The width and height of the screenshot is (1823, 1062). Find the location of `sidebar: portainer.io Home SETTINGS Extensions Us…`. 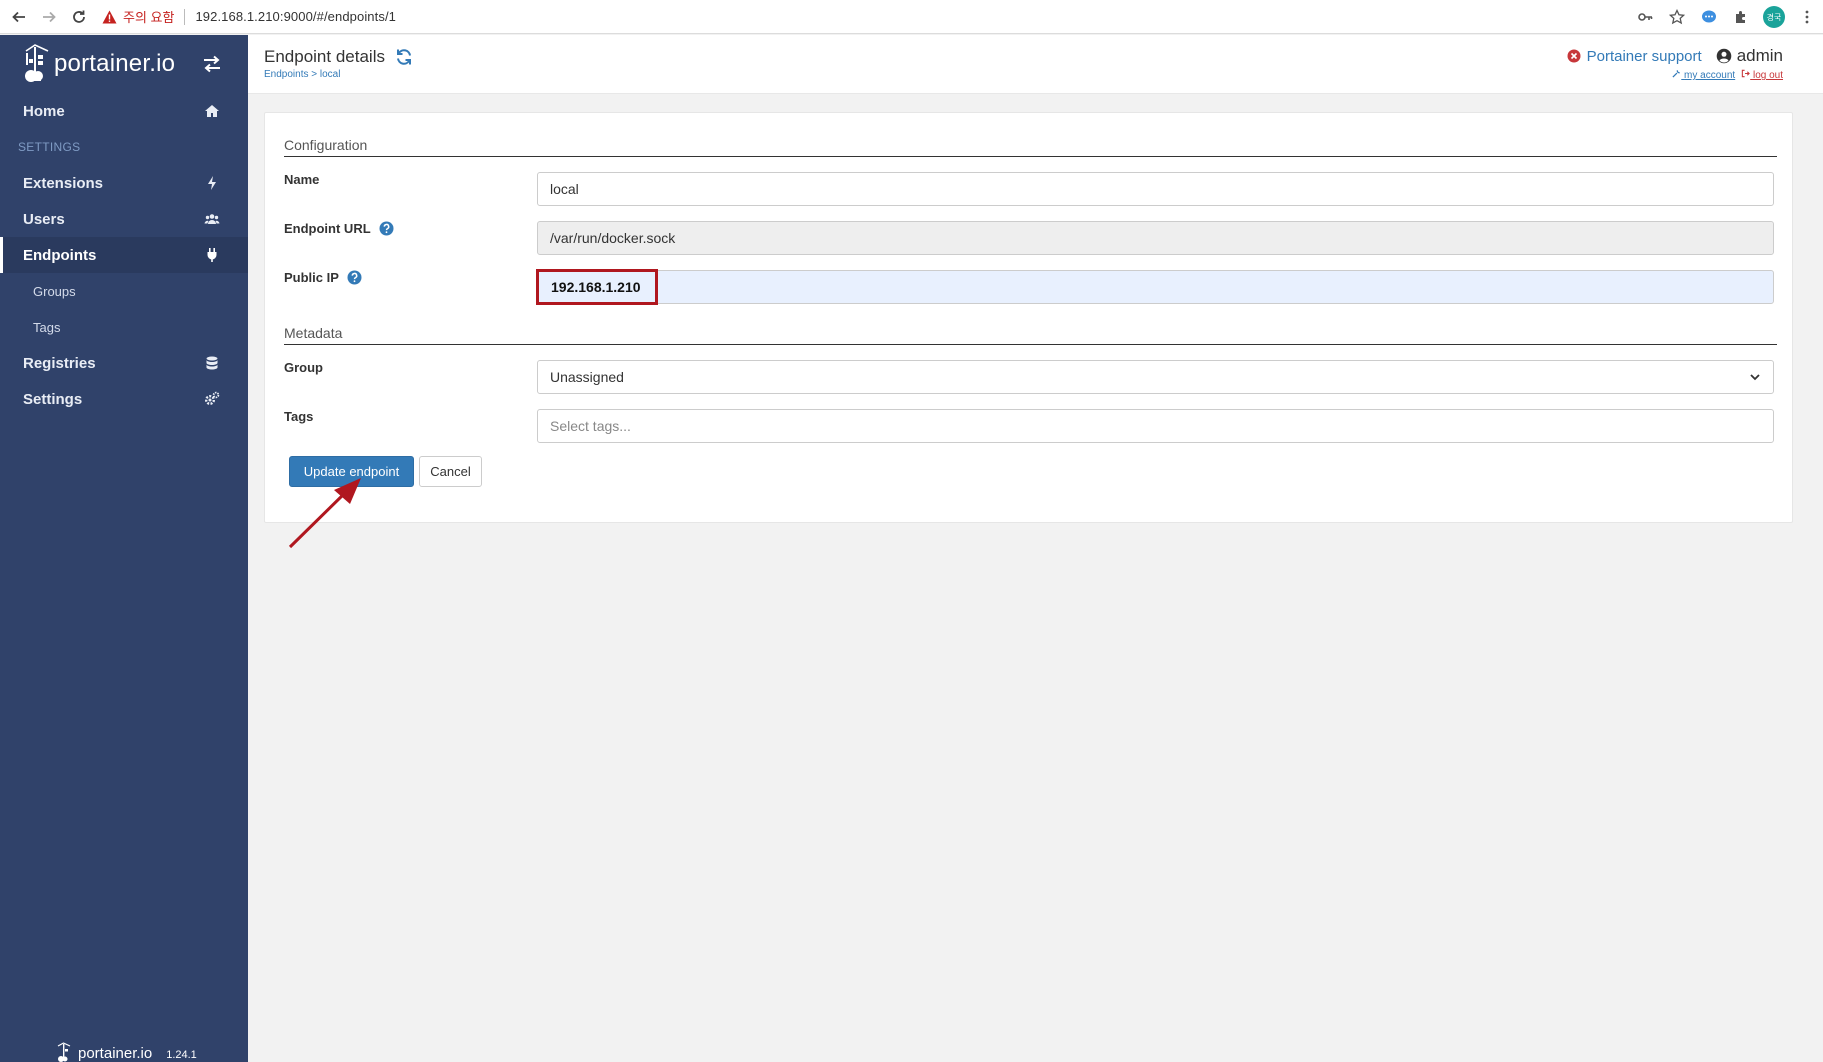

sidebar: portainer.io Home SETTINGS Extensions Us… is located at coordinates (124, 548).